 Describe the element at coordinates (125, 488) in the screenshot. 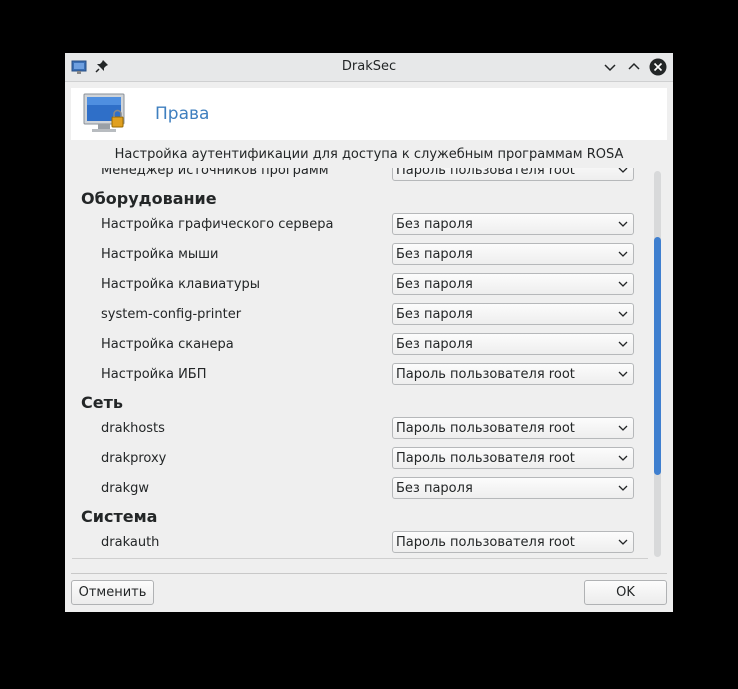

I see `row-label: drakgw` at that location.